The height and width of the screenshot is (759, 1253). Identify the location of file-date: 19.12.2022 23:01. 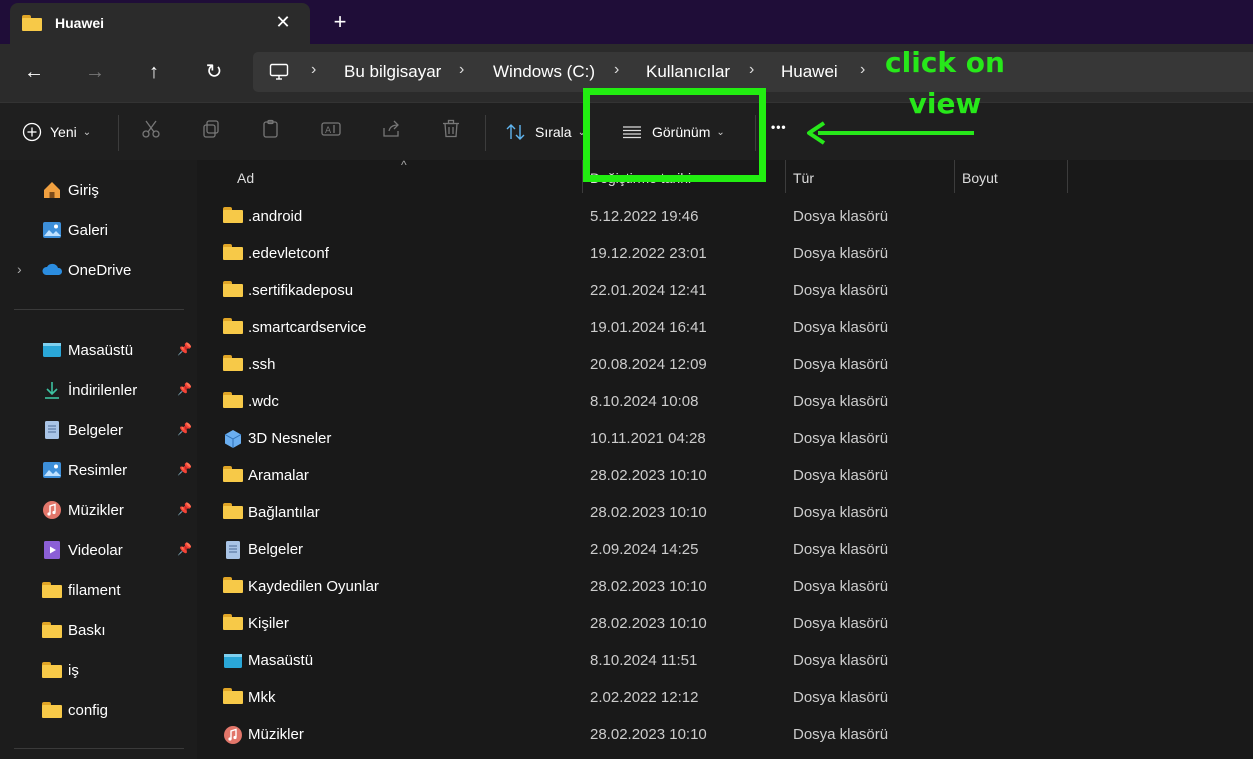
(648, 253).